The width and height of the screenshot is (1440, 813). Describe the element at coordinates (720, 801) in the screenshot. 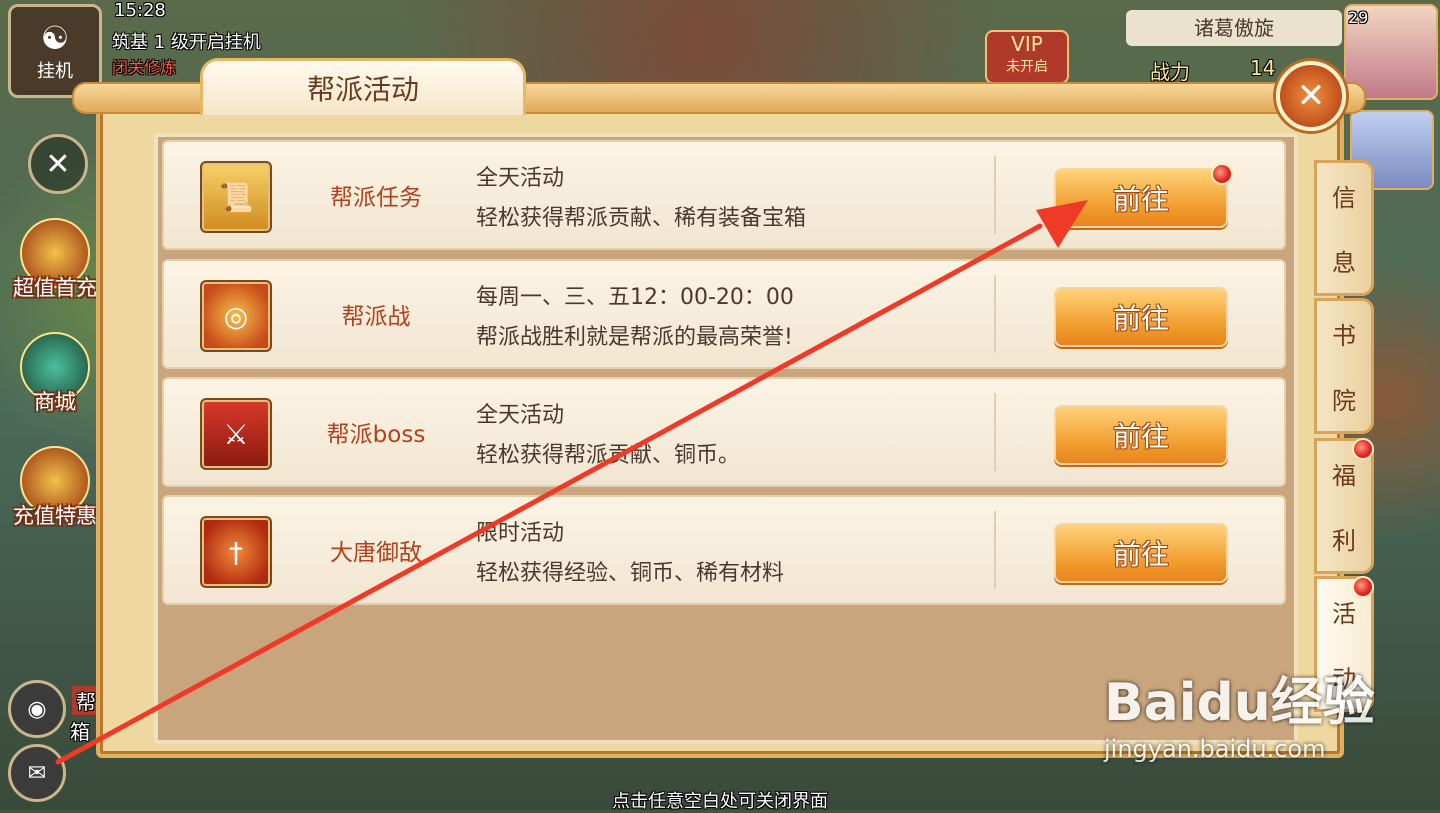

I see `close-hint: 点击任意空白处可关闭界面` at that location.